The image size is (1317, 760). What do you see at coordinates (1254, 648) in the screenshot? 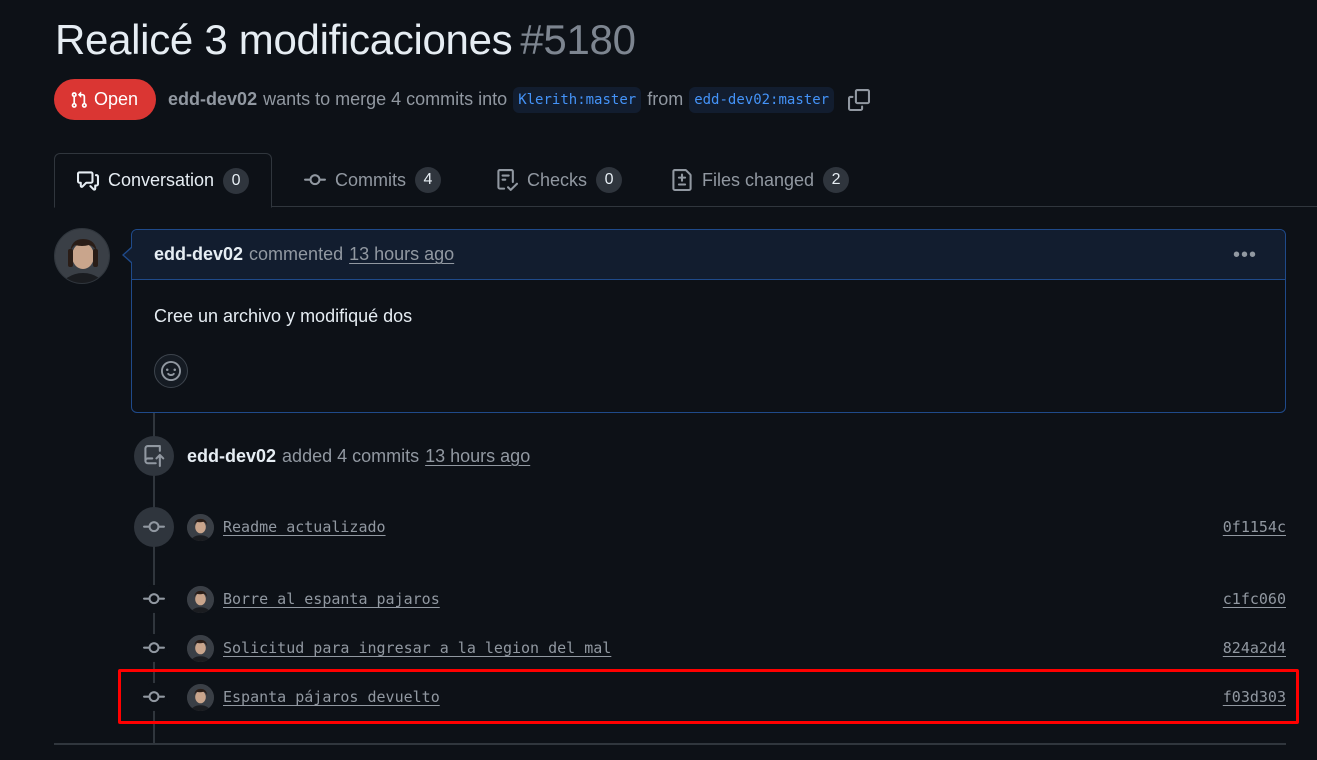
I see `commit-sha-link: 824a2d4` at bounding box center [1254, 648].